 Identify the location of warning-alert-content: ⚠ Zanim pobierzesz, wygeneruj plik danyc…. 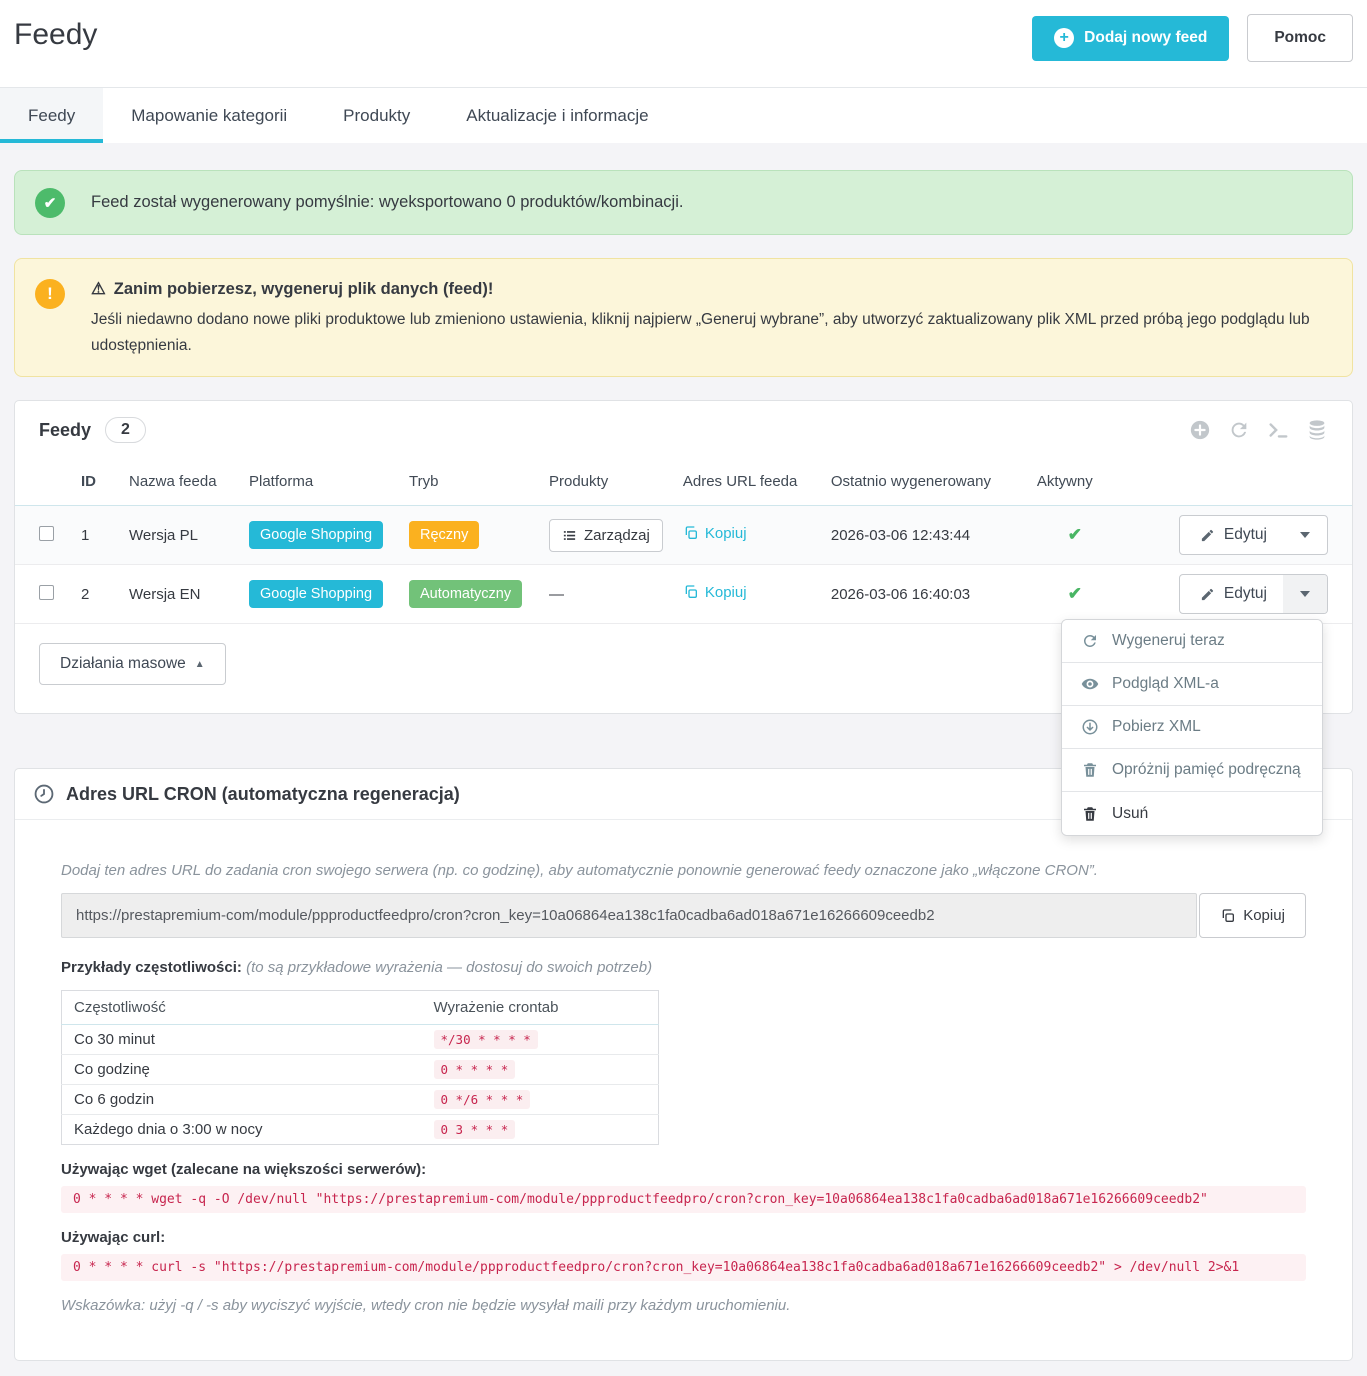
(711, 318).